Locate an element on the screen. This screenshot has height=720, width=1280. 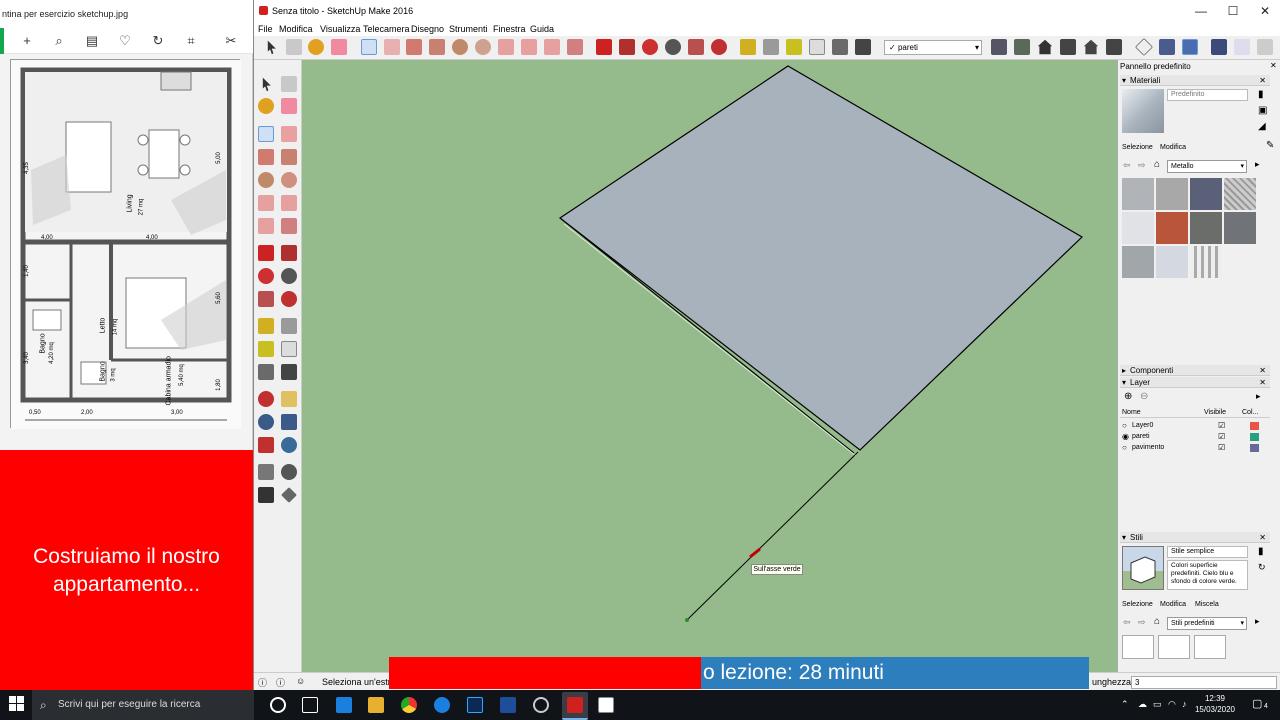
menu-modifica: Modifica is located at coordinates (296, 29).